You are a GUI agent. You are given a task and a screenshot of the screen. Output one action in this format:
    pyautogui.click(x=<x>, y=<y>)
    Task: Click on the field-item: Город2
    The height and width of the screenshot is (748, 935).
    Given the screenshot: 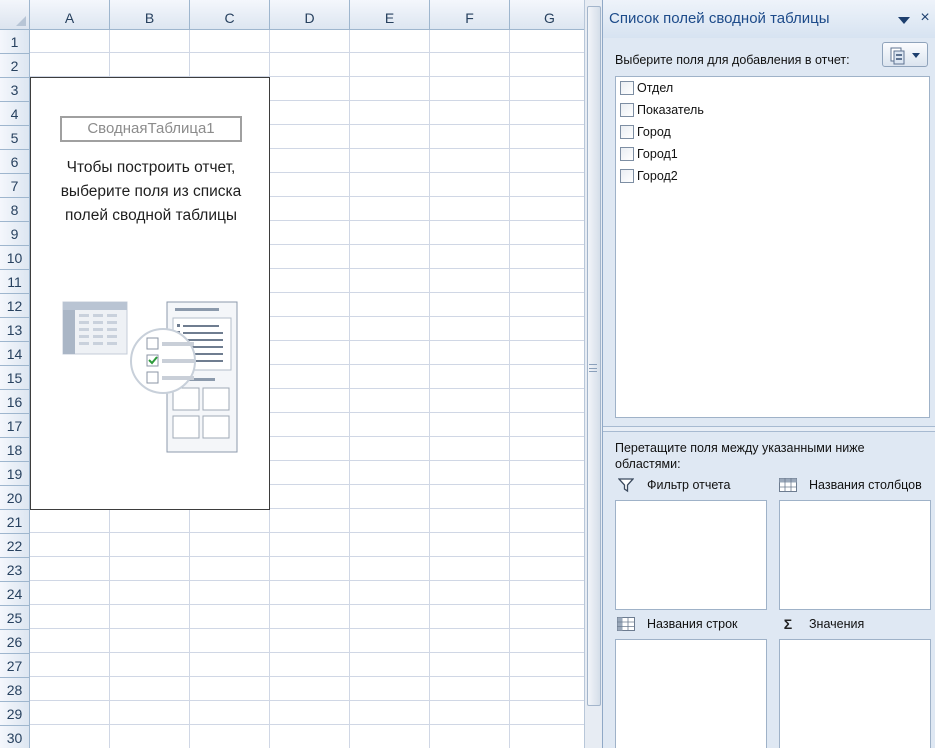 What is the action you would take?
    pyautogui.click(x=649, y=176)
    